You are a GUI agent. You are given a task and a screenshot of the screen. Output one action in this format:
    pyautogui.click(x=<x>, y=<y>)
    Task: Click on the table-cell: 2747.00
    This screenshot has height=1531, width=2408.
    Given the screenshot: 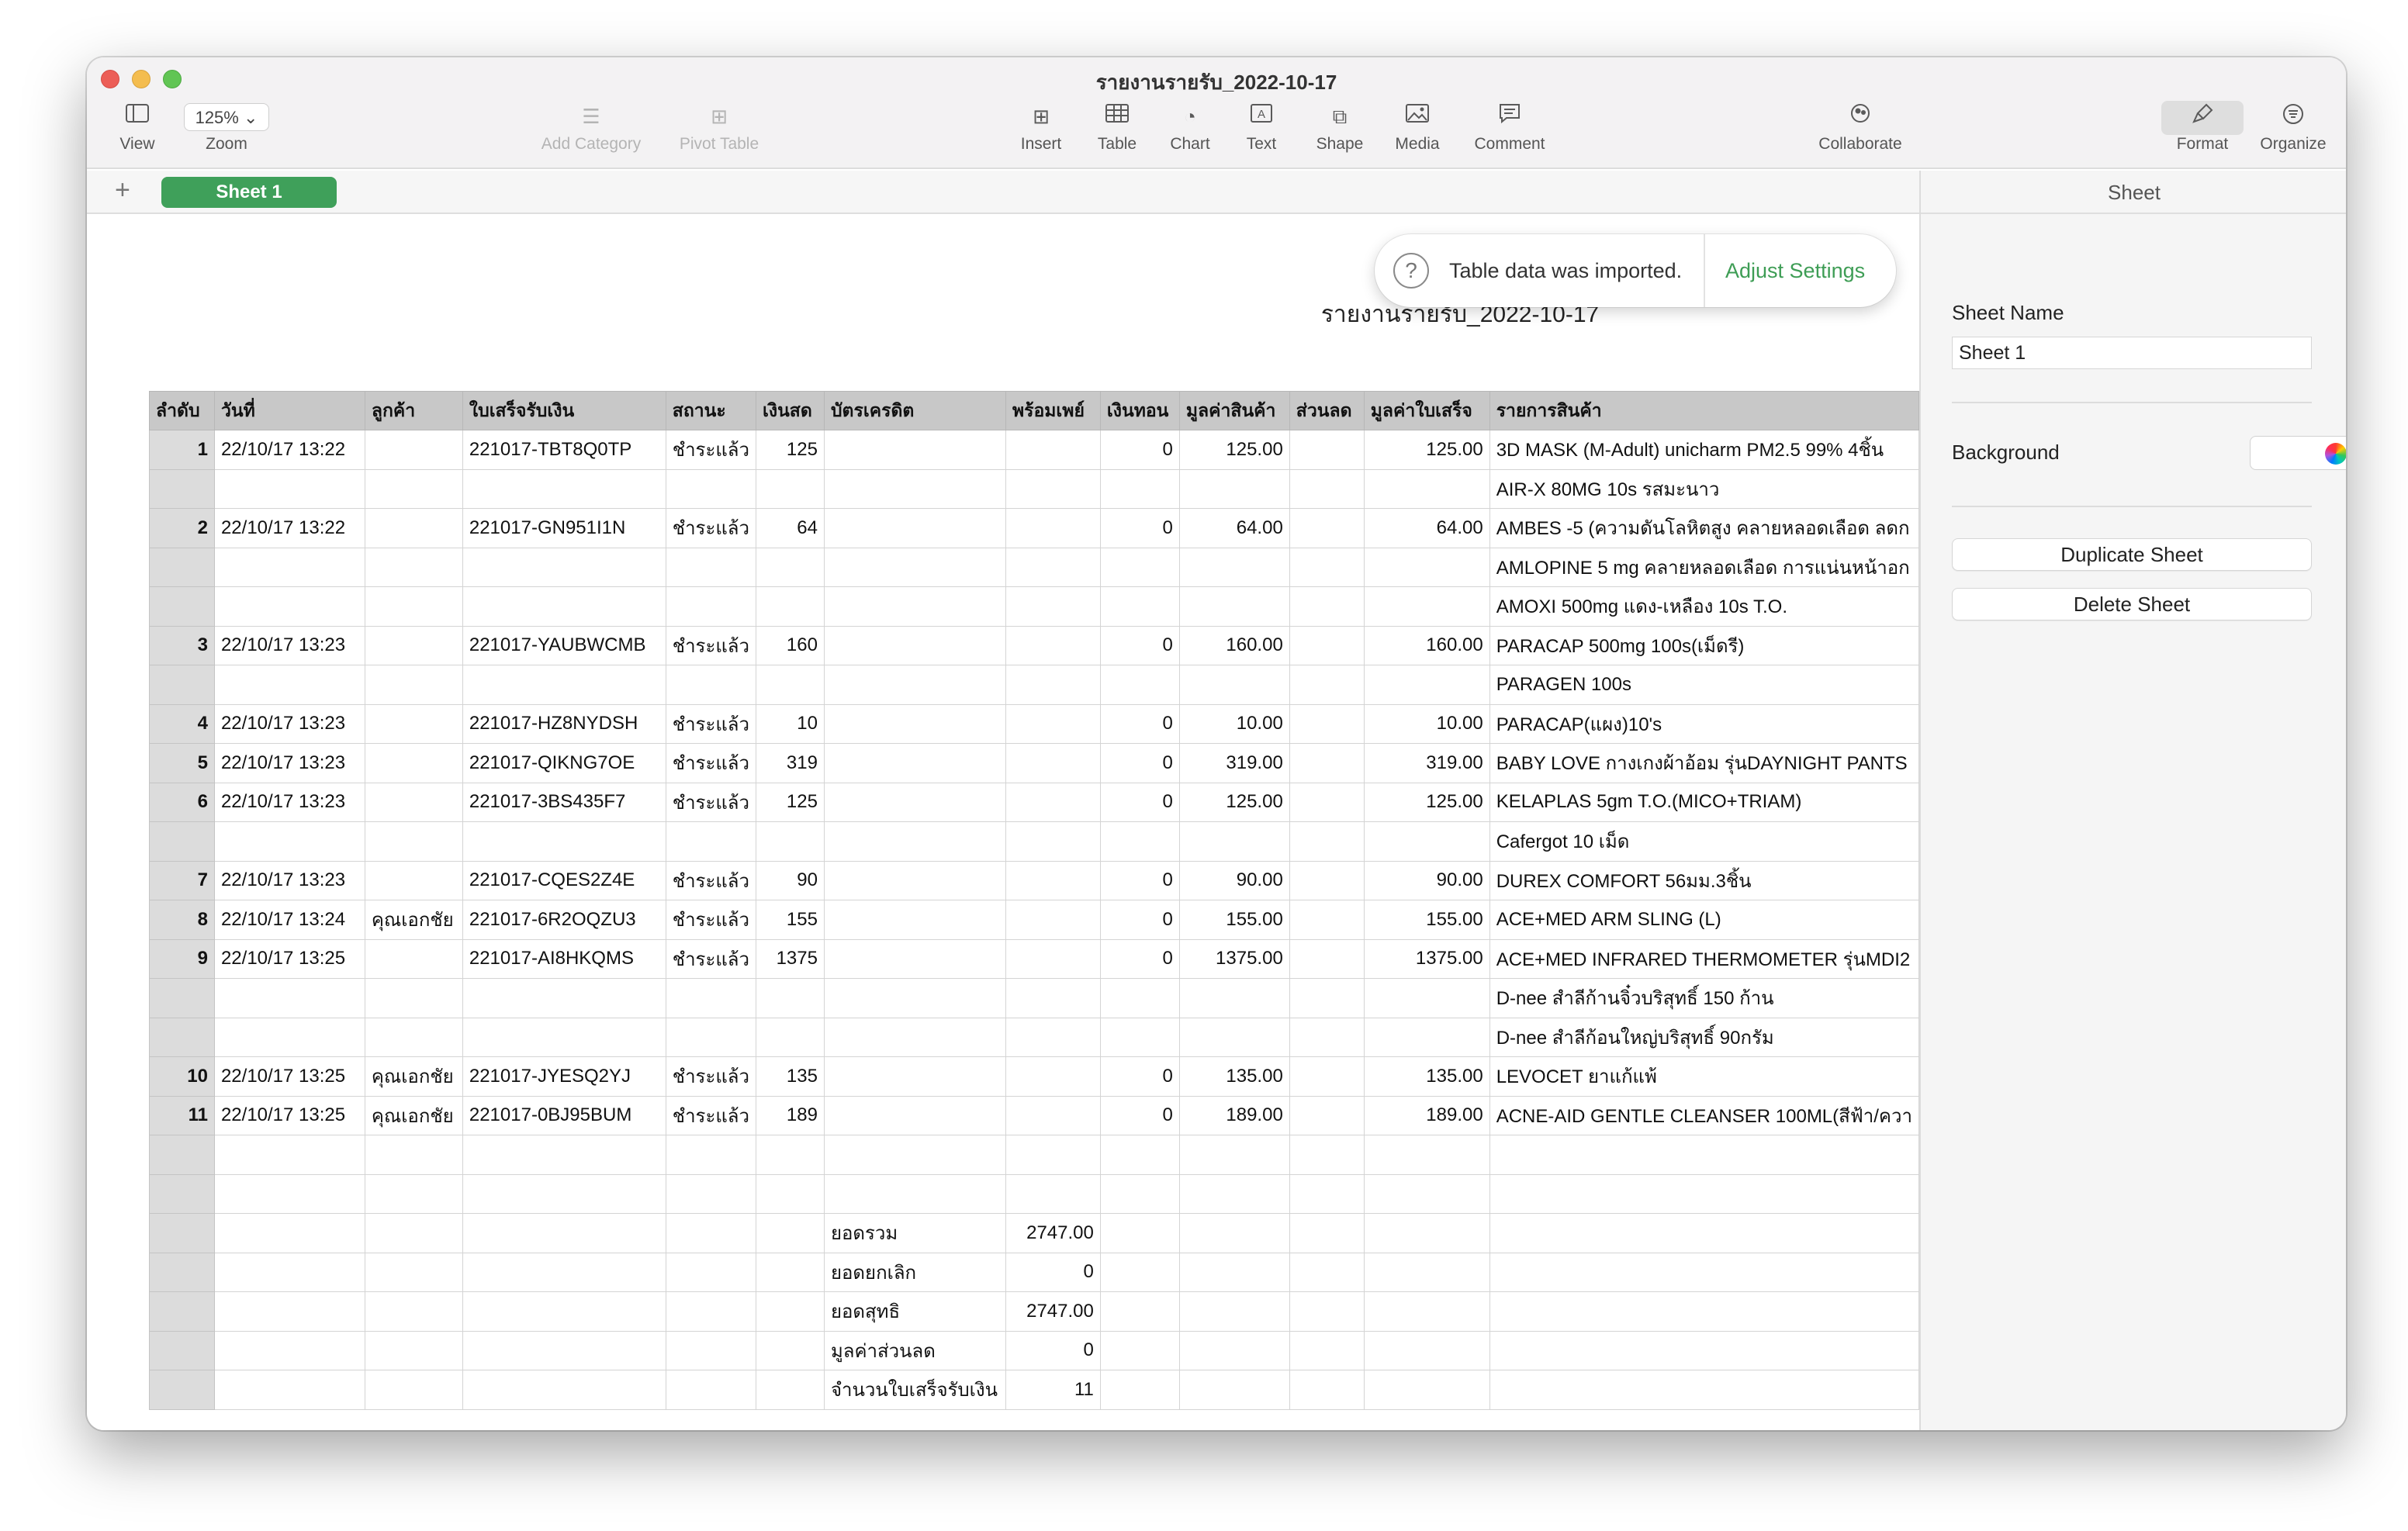 What is the action you would take?
    pyautogui.click(x=1053, y=1311)
    